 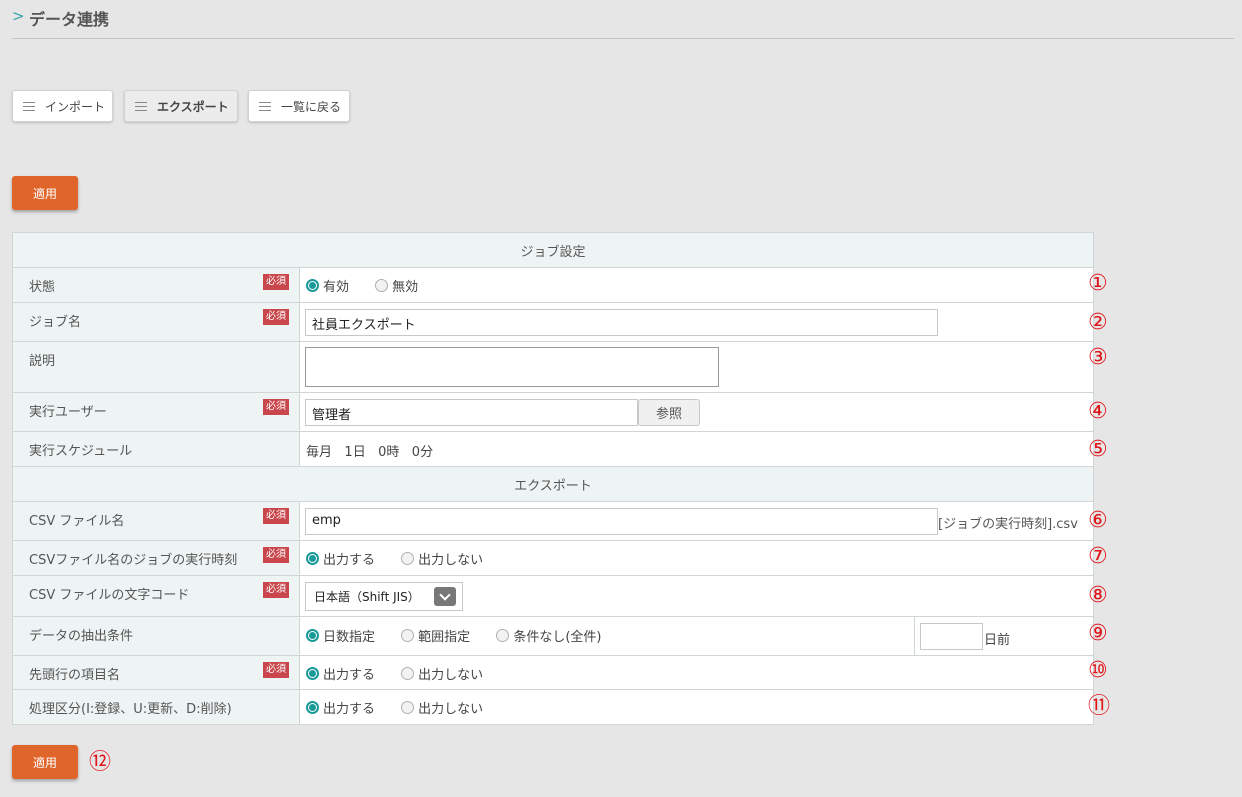 I want to click on csv-name-label: CSV ファイル名, so click(x=77, y=521).